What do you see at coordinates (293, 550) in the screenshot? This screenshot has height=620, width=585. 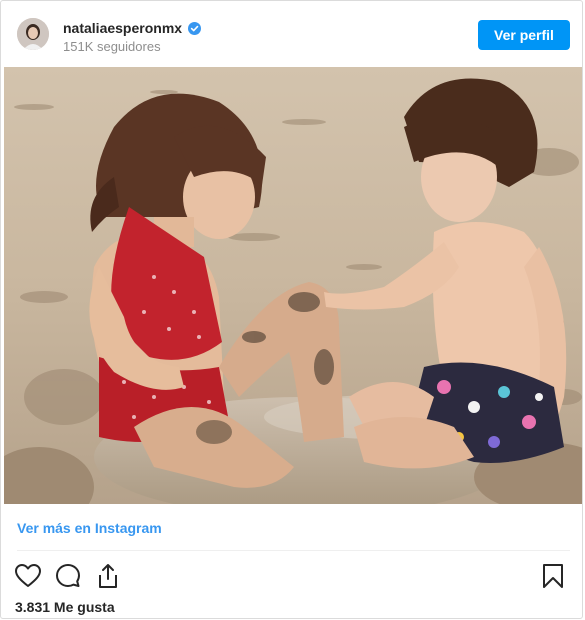 I see `divider` at bounding box center [293, 550].